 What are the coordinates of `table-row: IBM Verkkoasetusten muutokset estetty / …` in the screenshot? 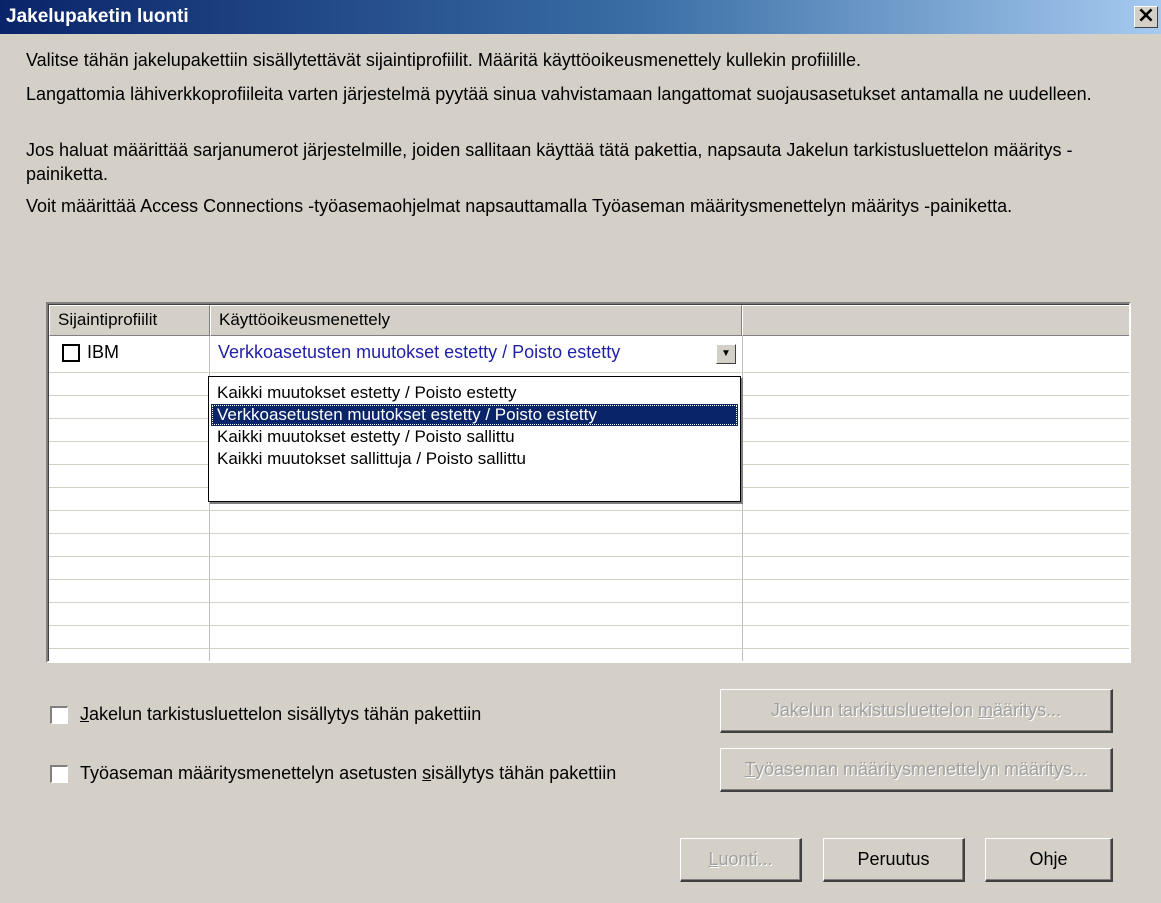 It's located at (589, 354).